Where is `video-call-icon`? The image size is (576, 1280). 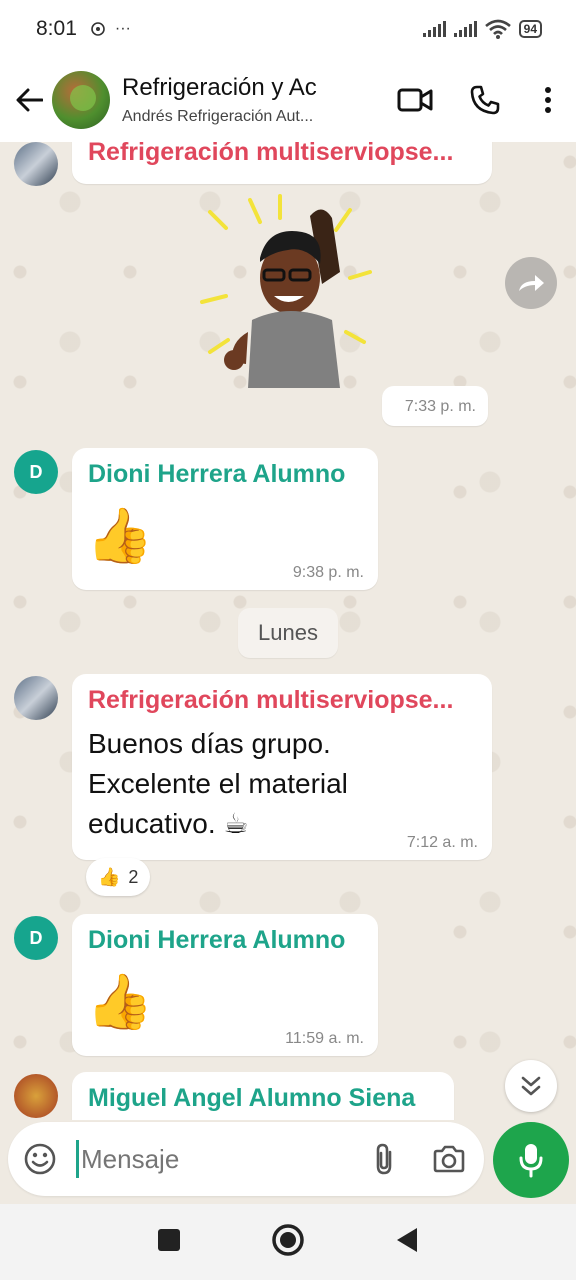 video-call-icon is located at coordinates (415, 100).